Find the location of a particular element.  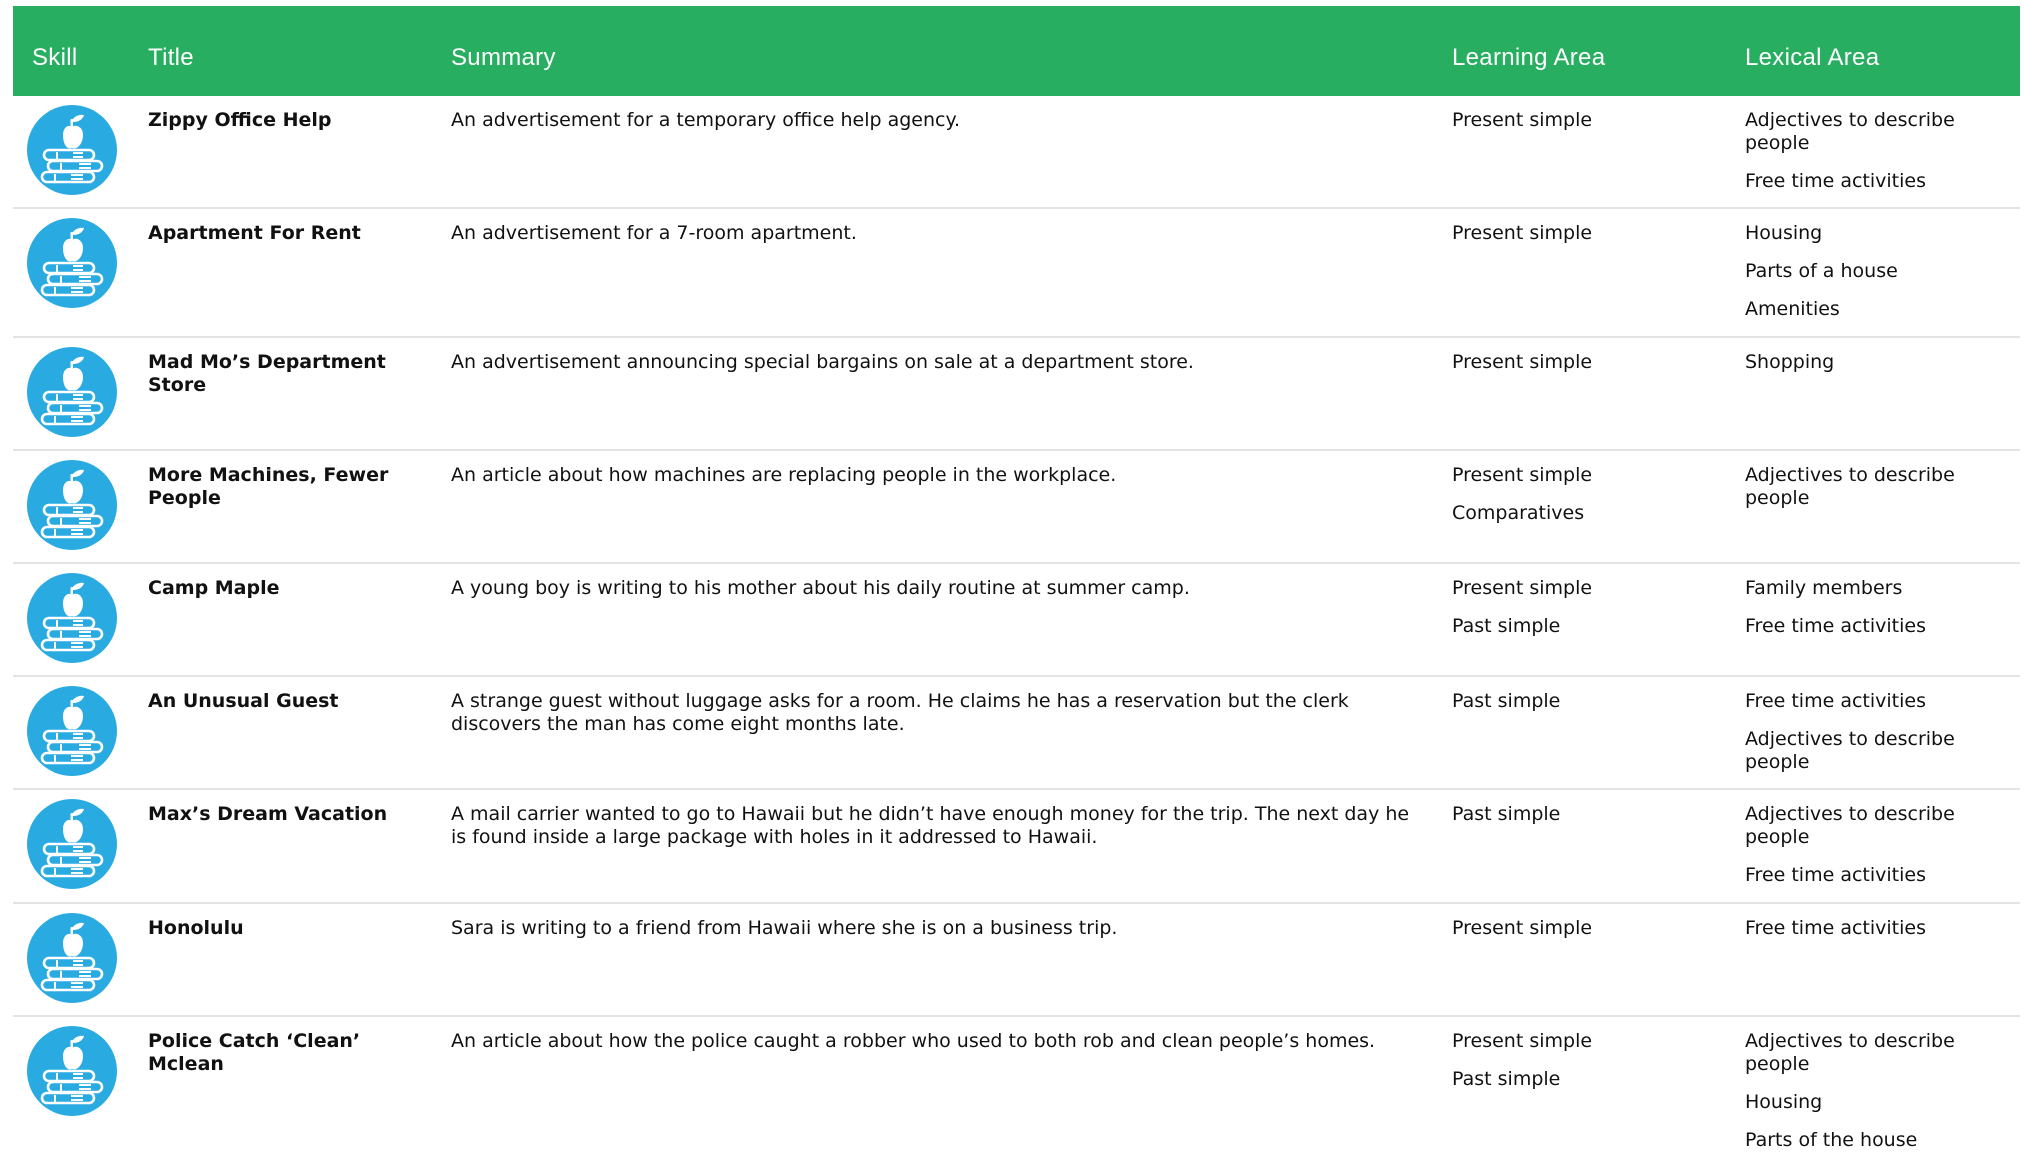

lexical-area-item: Family members is located at coordinates (1824, 588).